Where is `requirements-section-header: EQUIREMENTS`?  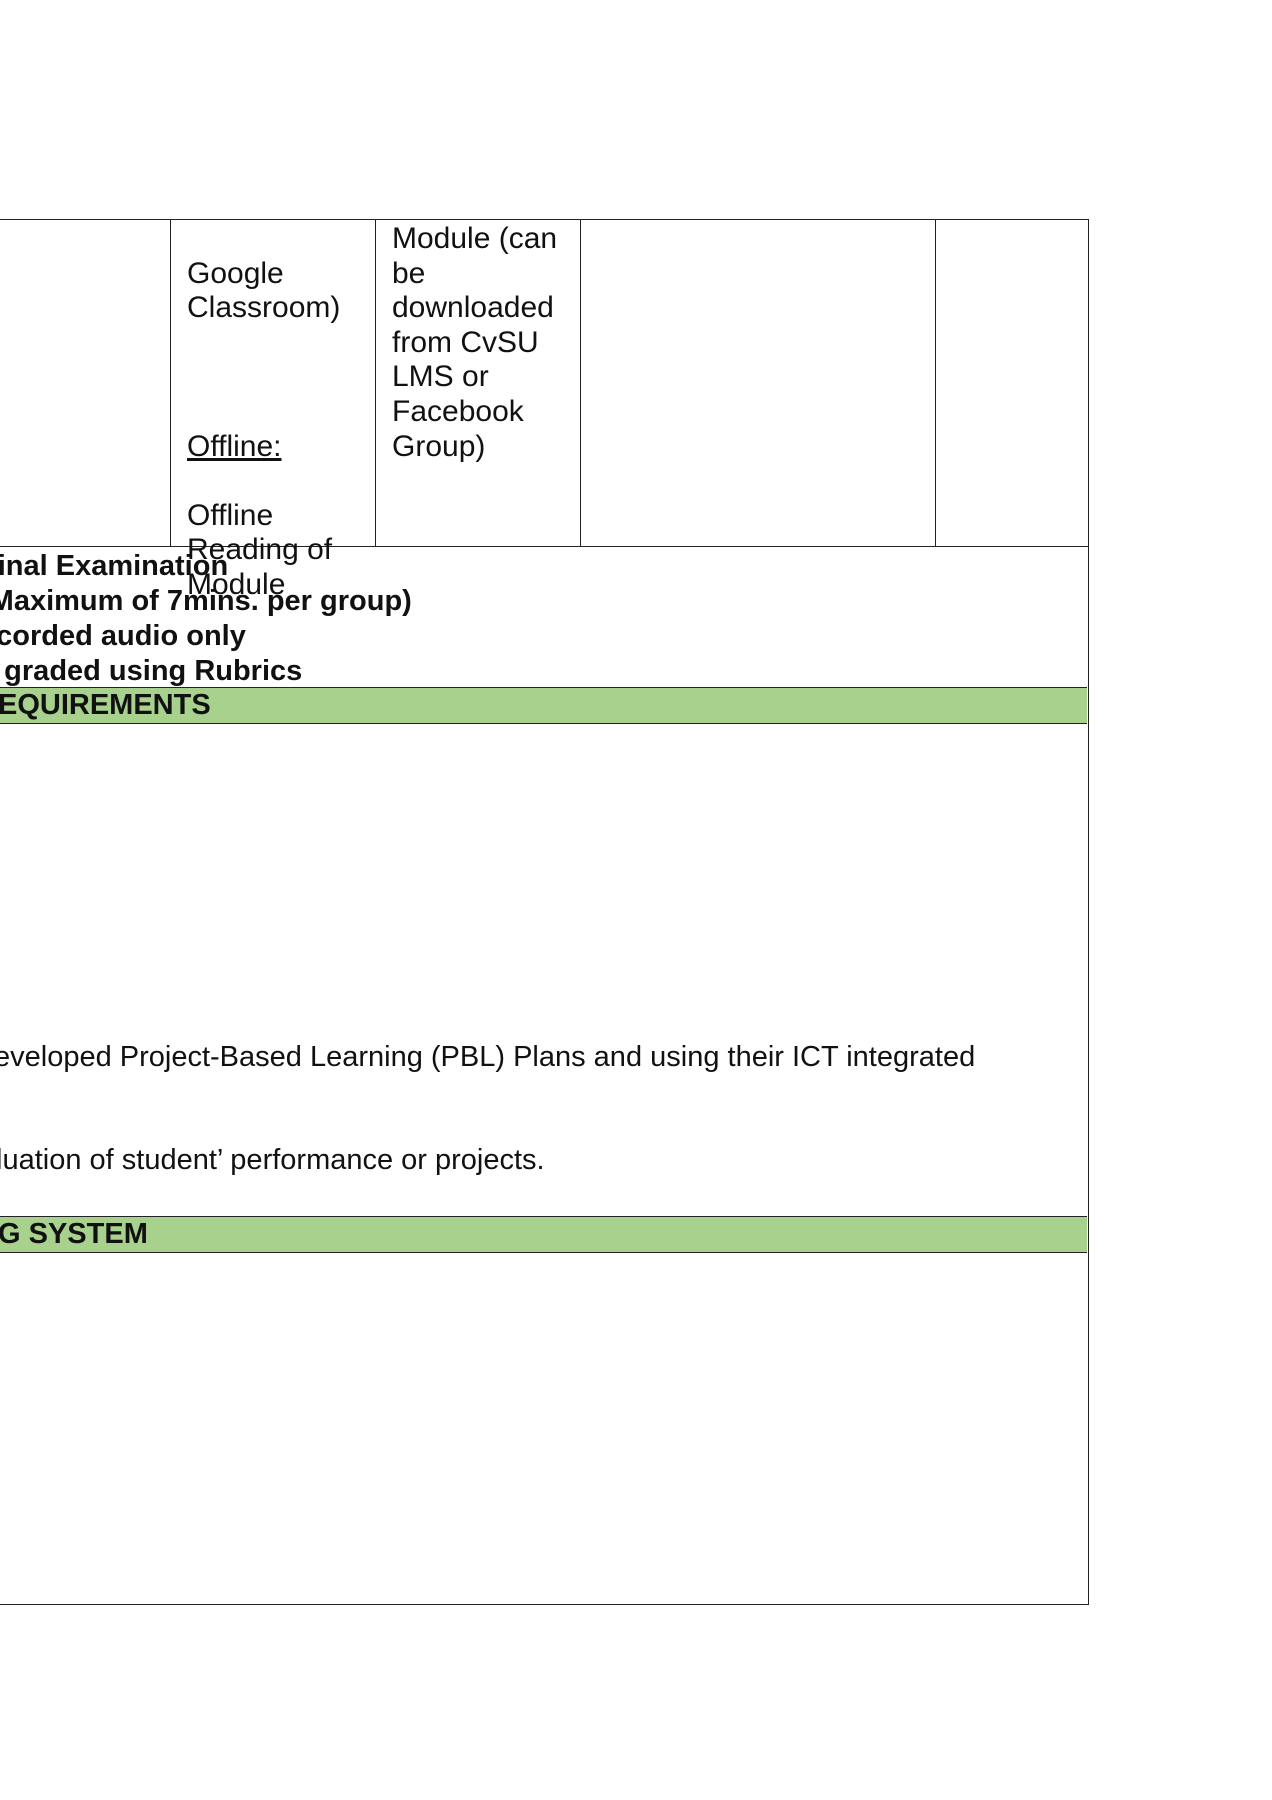
requirements-section-header: EQUIREMENTS is located at coordinates (543, 705).